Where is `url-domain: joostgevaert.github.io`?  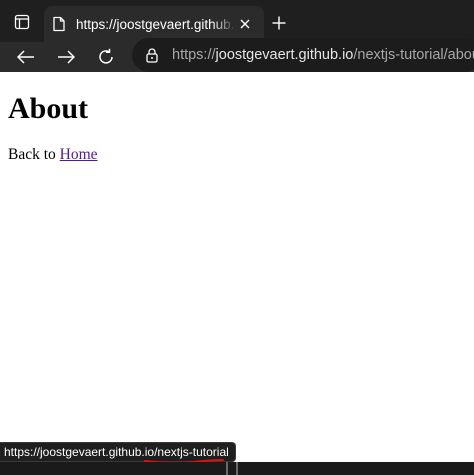
url-domain: joostgevaert.github.io is located at coordinates (284, 55).